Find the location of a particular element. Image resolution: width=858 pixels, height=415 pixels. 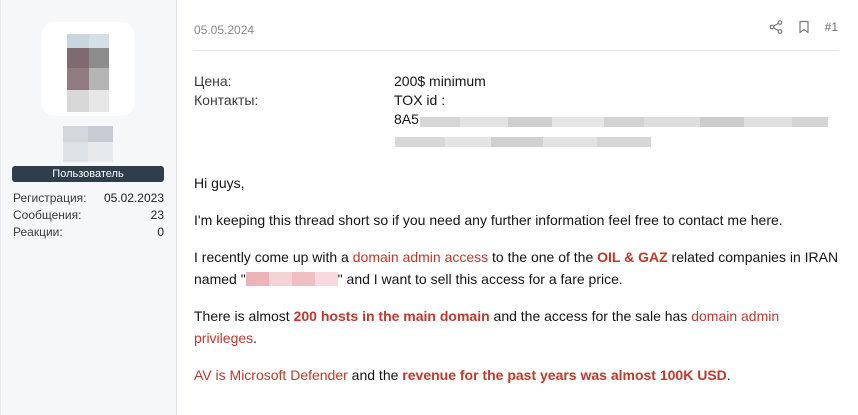

highlight-text: OIL & GAZ is located at coordinates (632, 257).